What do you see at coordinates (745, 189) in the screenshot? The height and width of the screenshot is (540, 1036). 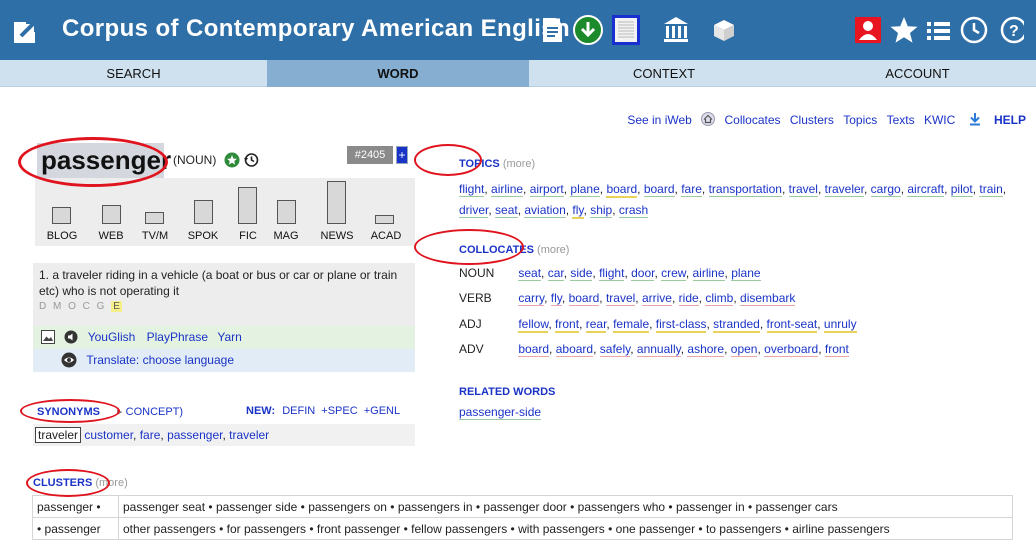 I see `topic-item: transportation` at bounding box center [745, 189].